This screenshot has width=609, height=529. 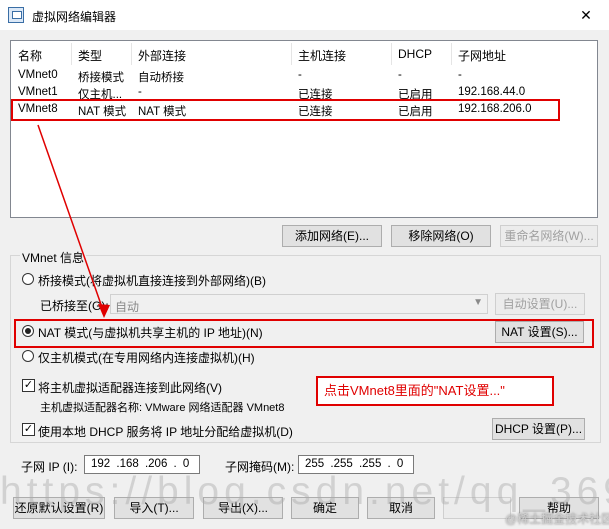 What do you see at coordinates (104, 311) in the screenshot?
I see `annotation-arrow-head` at bounding box center [104, 311].